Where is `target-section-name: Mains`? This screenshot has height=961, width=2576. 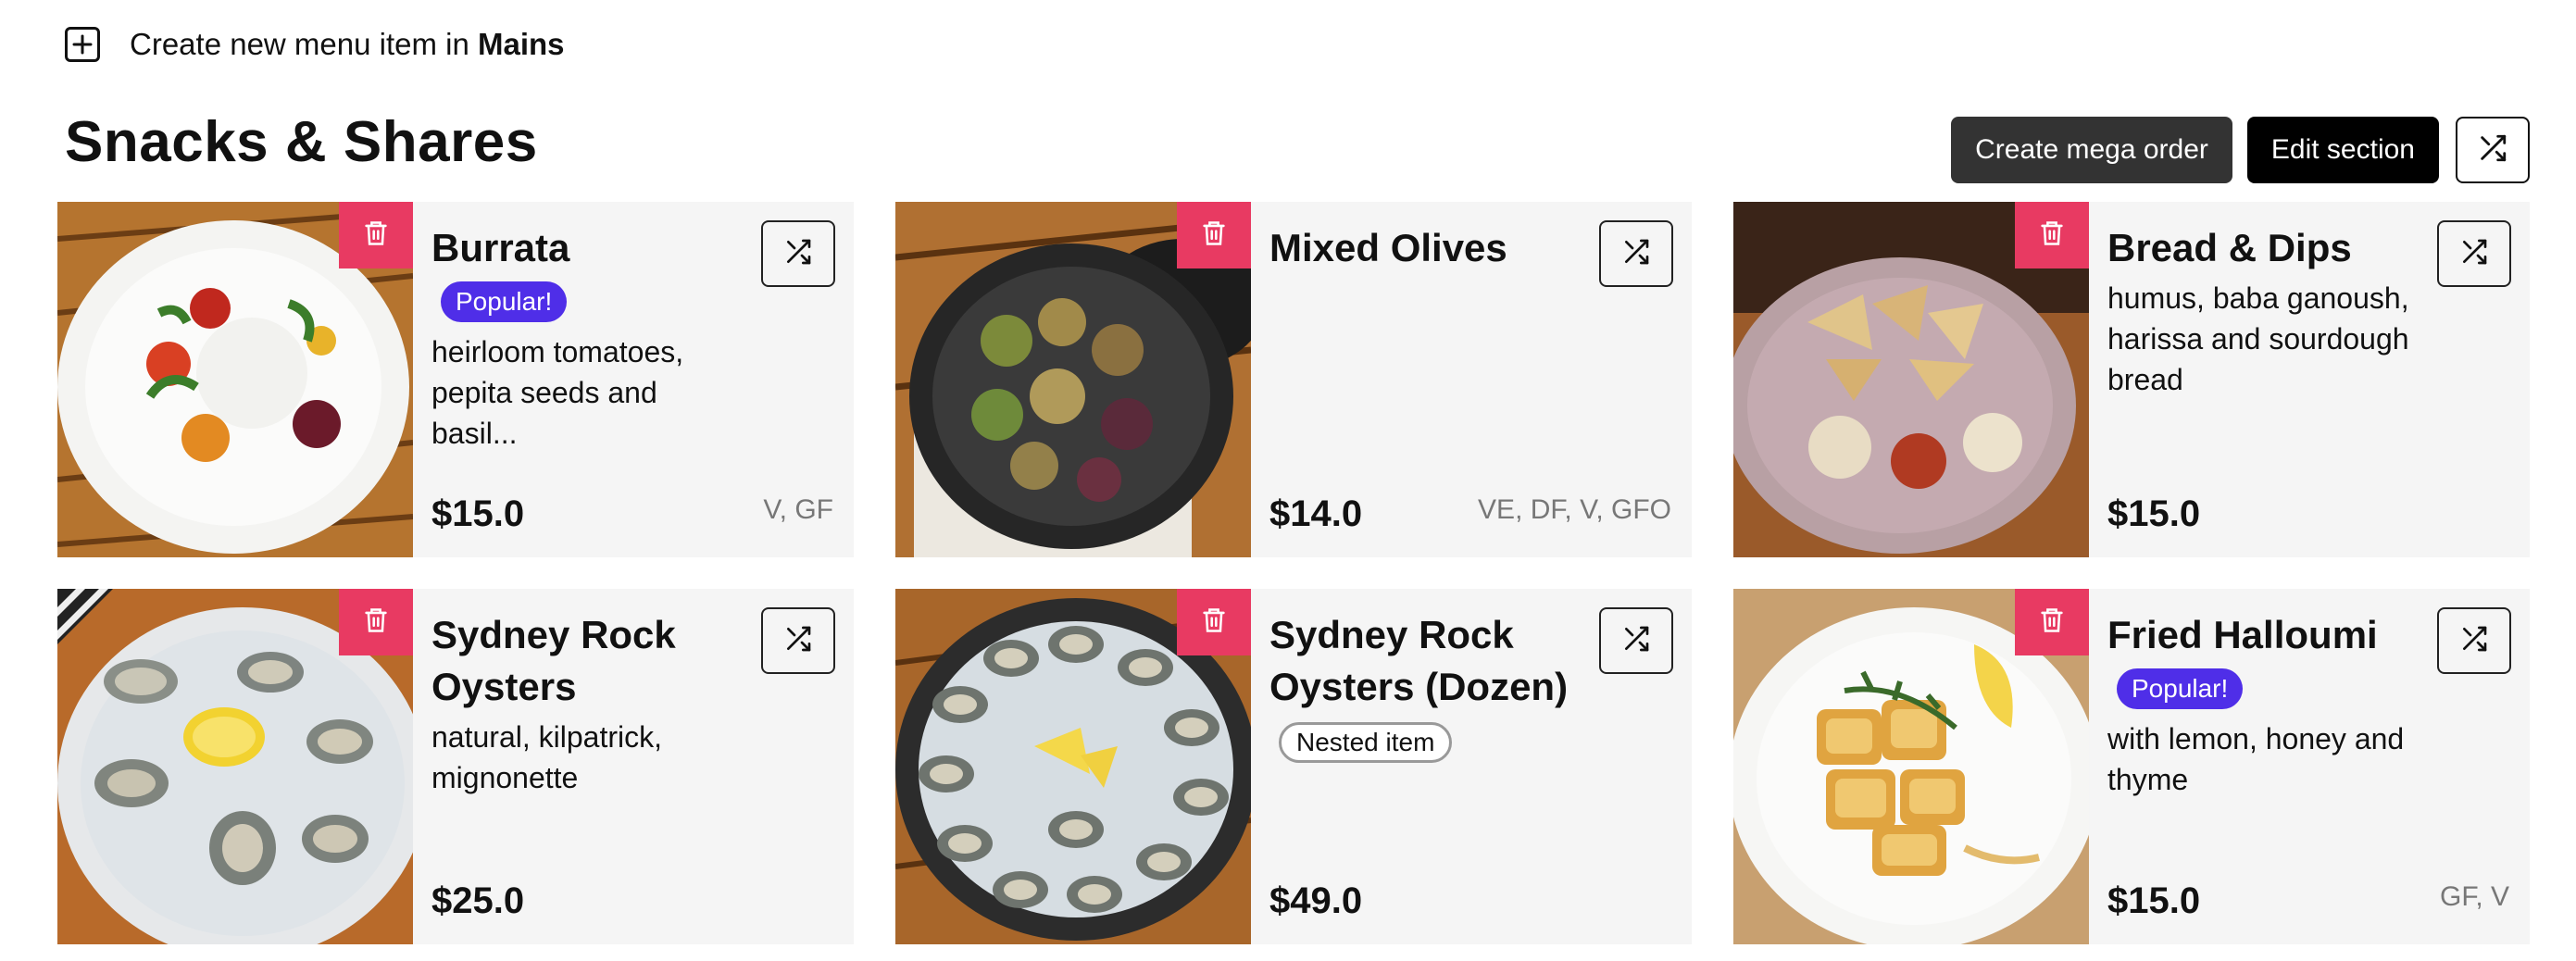
target-section-name: Mains is located at coordinates (521, 44).